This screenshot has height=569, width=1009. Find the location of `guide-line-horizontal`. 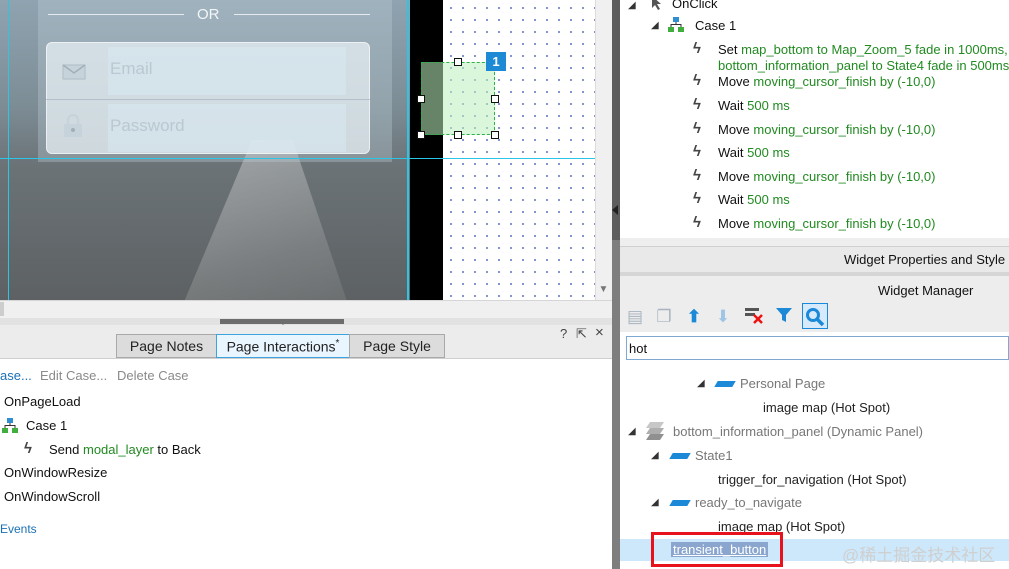

guide-line-horizontal is located at coordinates (297, 158).